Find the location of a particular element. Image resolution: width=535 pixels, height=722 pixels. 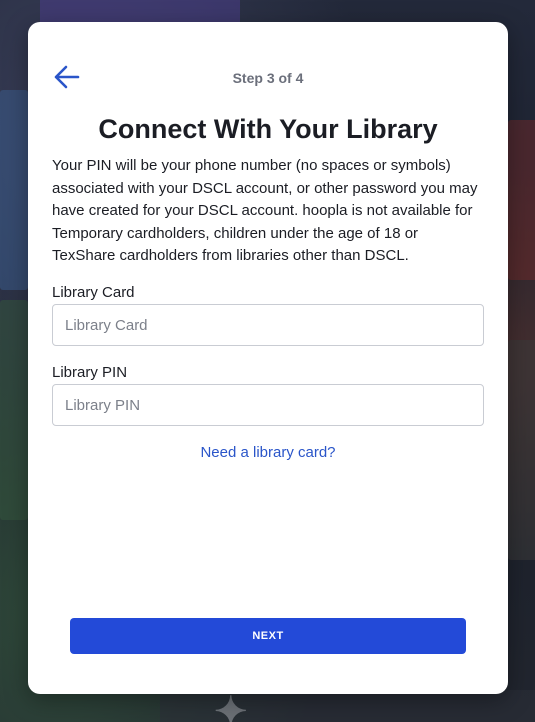

page-title: Connect With Your Library is located at coordinates (268, 129).